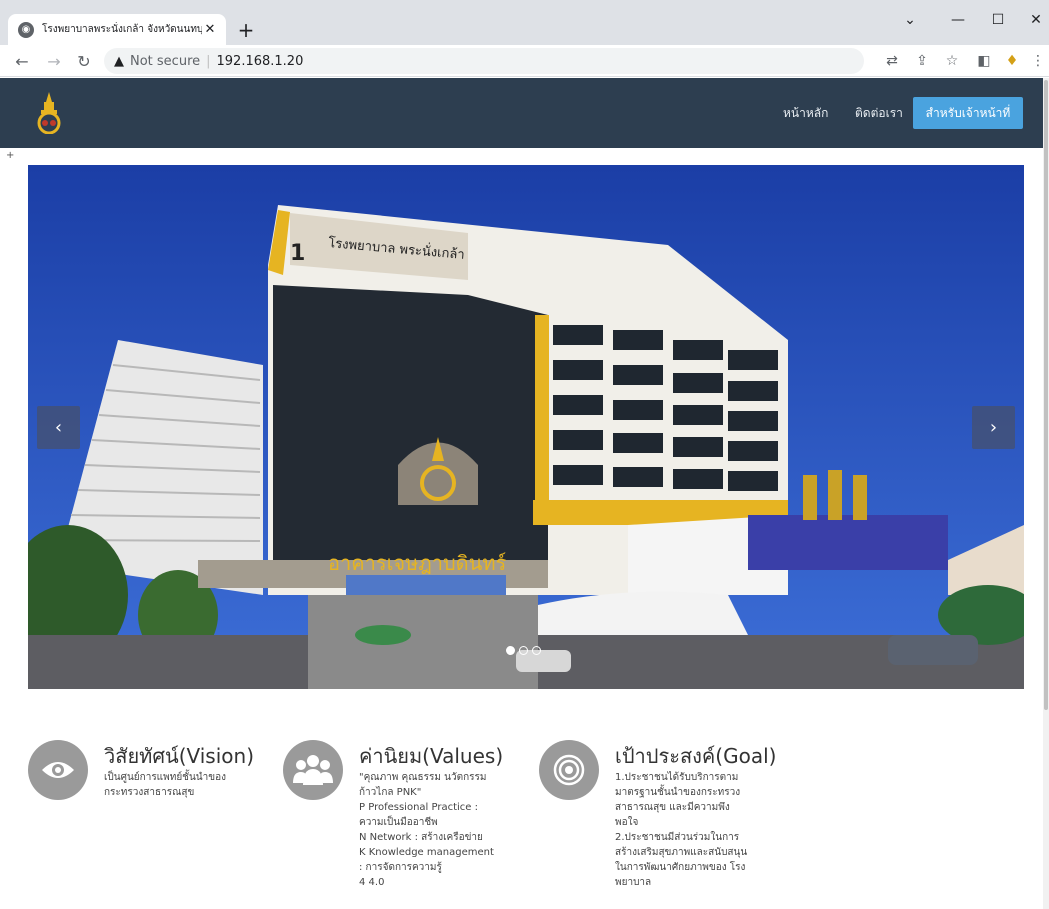 The height and width of the screenshot is (909, 1049). I want to click on goal-line: 2.ประชาชนมีส่วนร่วมในการ, so click(677, 837).